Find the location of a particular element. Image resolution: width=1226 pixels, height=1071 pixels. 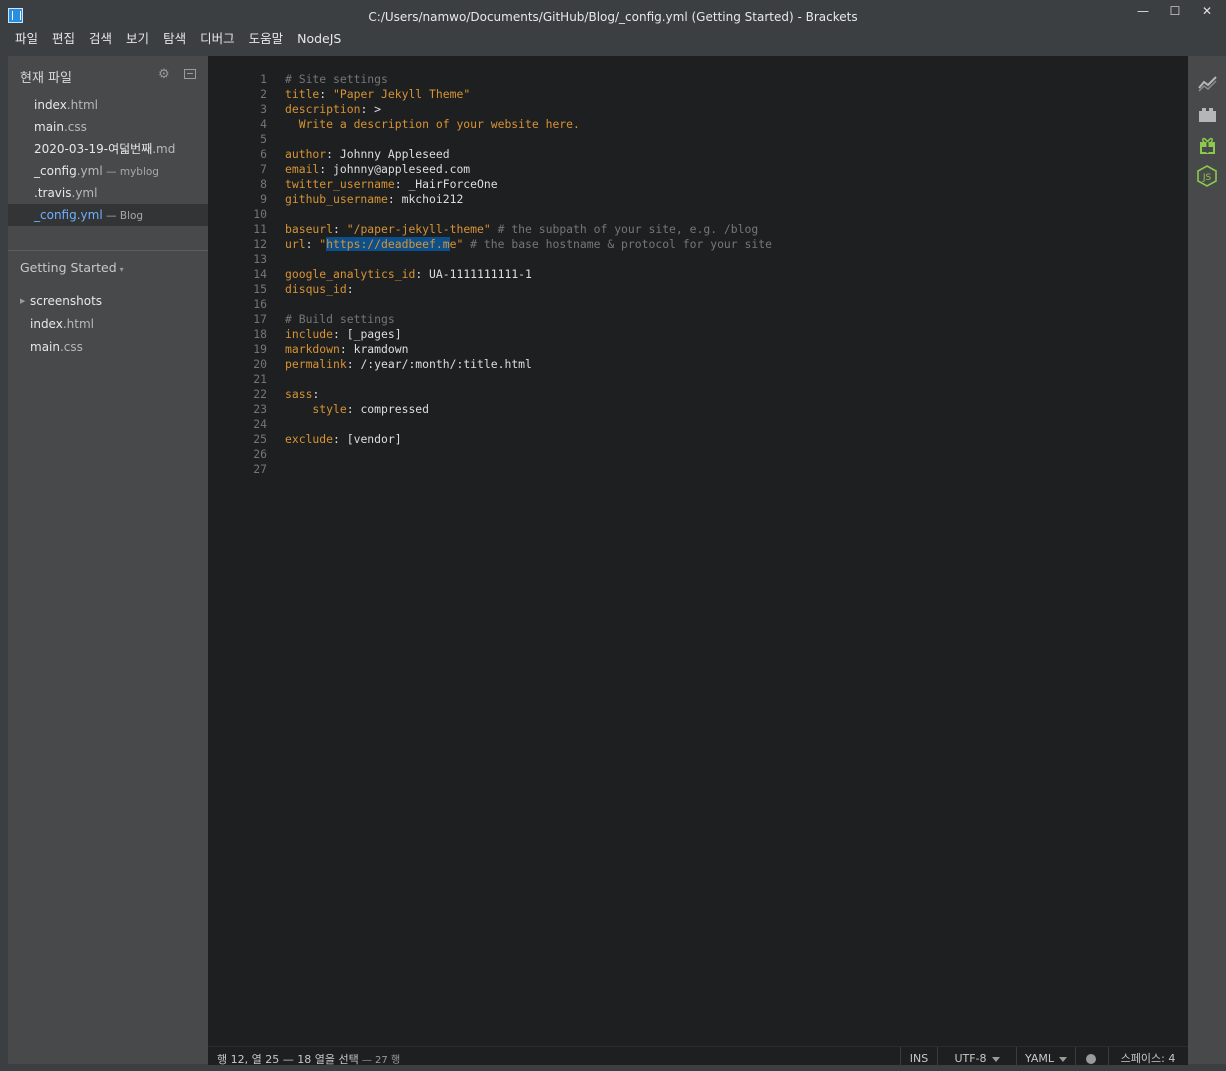

line-text: permalink: /:year/:month/:title.html is located at coordinates (408, 364).